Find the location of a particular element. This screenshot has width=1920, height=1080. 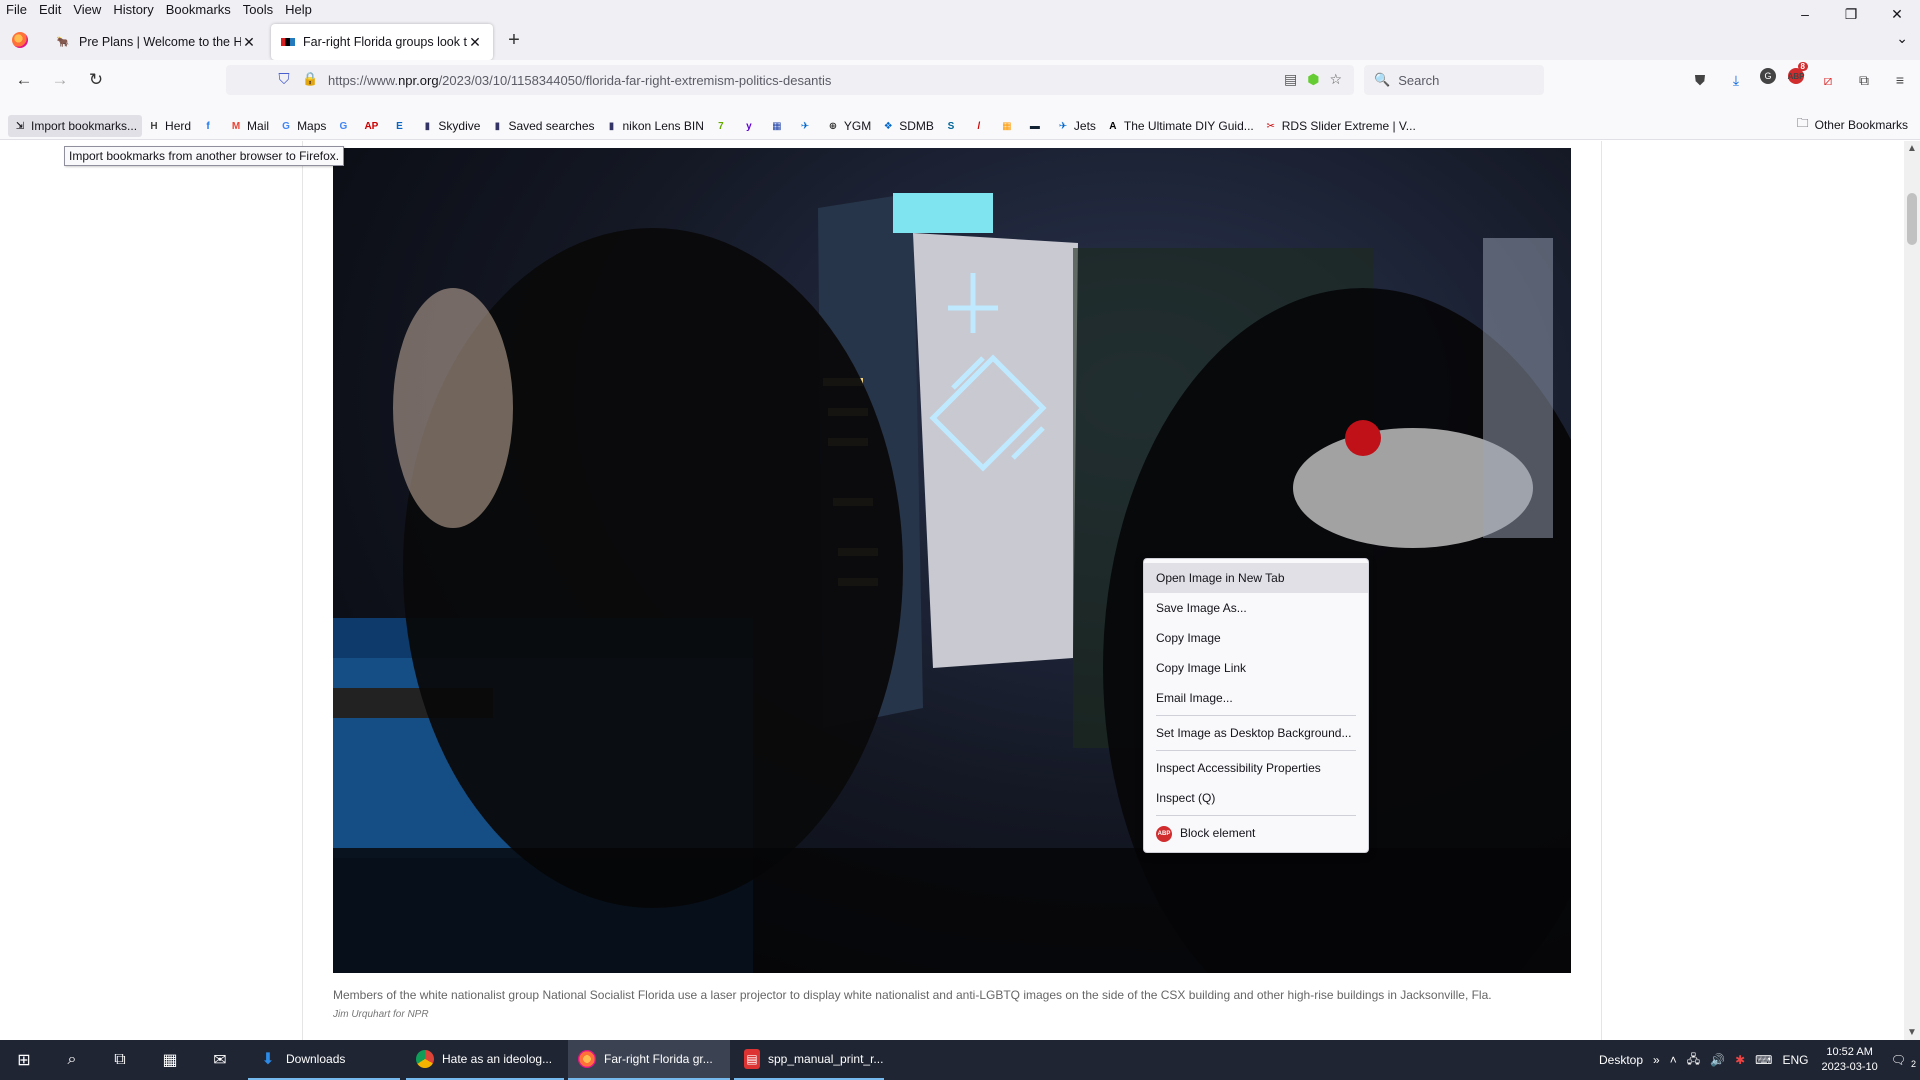

mail-app-icon: ✉ is located at coordinates (220, 1060).